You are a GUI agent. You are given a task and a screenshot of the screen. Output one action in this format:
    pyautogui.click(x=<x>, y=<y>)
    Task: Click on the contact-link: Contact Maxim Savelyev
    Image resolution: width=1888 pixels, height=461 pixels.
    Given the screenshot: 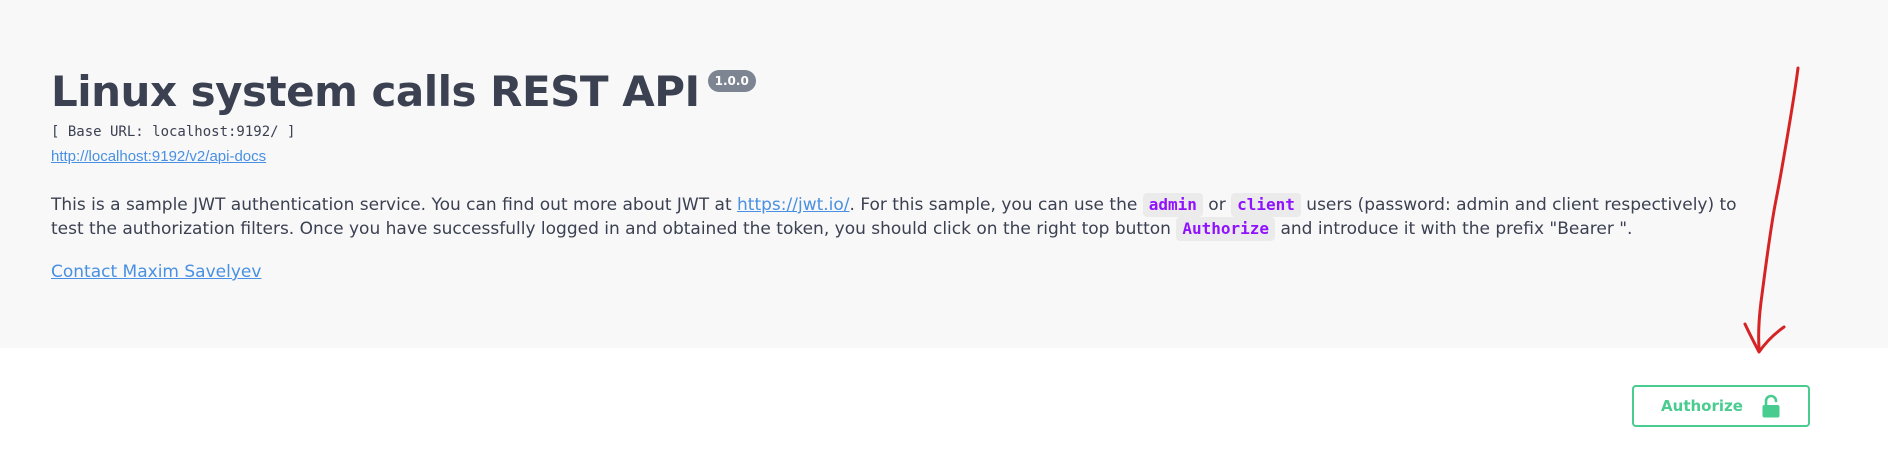 What is the action you would take?
    pyautogui.click(x=156, y=272)
    